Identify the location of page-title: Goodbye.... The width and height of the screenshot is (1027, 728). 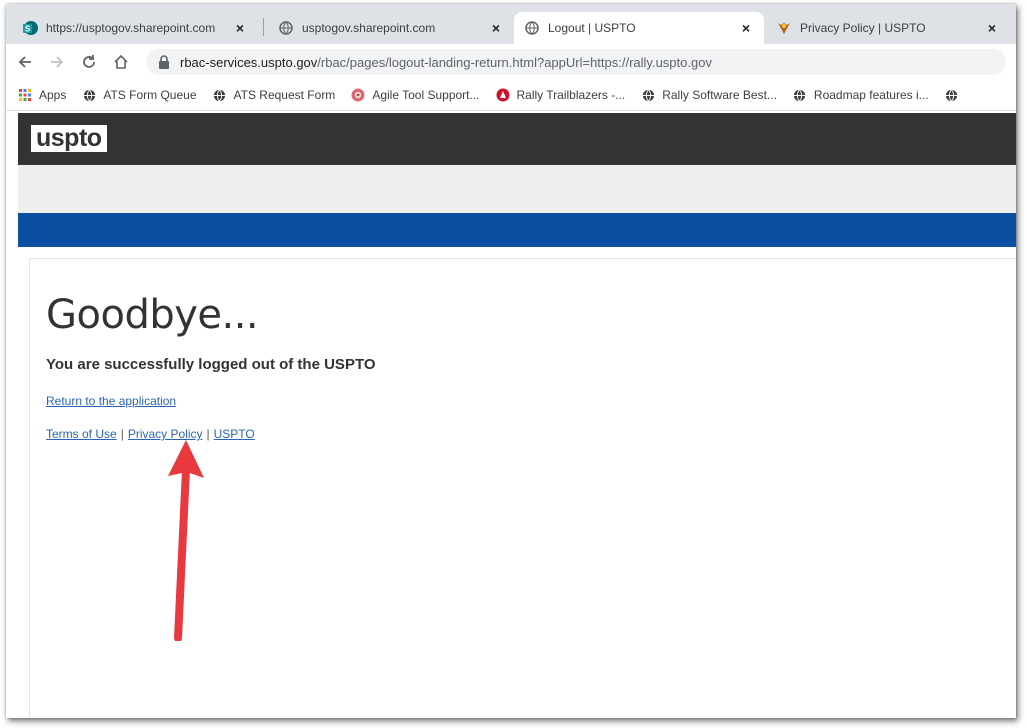
(152, 315).